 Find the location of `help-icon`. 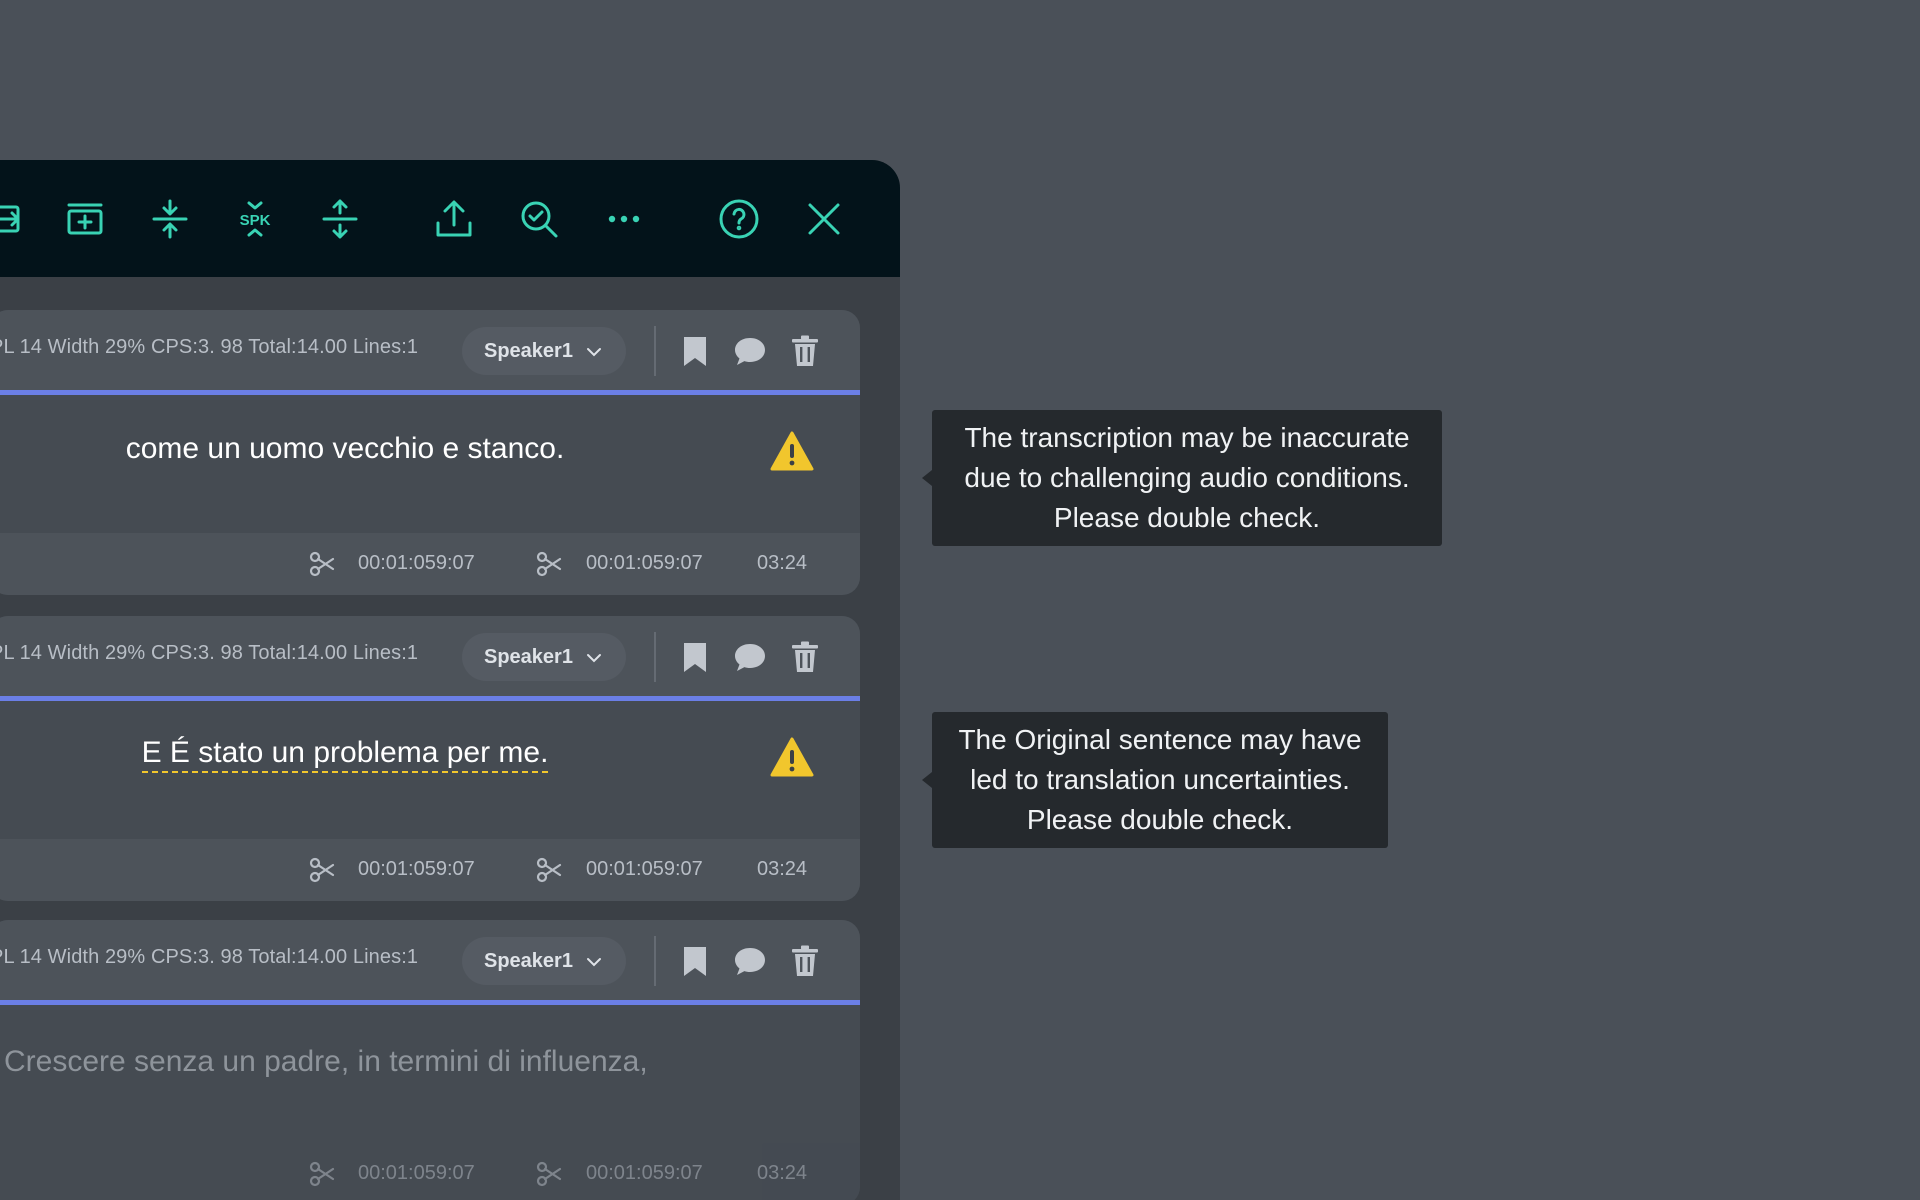

help-icon is located at coordinates (739, 219).